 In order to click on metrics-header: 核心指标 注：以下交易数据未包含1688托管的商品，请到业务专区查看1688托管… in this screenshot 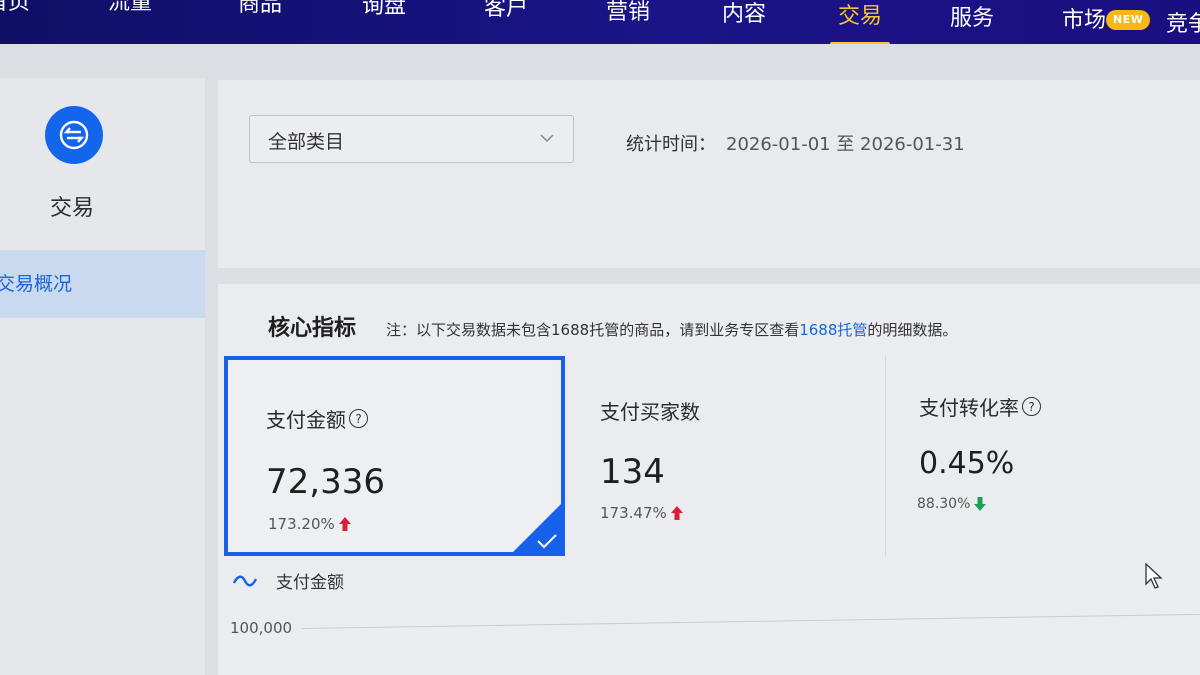, I will do `click(612, 326)`.